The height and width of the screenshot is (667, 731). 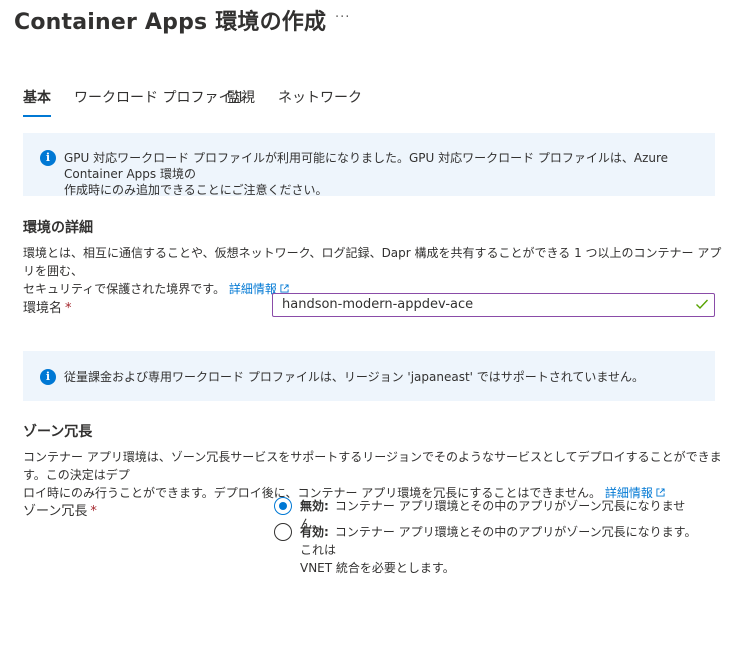 I want to click on environment-details-heading: 環境の詳細, so click(x=58, y=228).